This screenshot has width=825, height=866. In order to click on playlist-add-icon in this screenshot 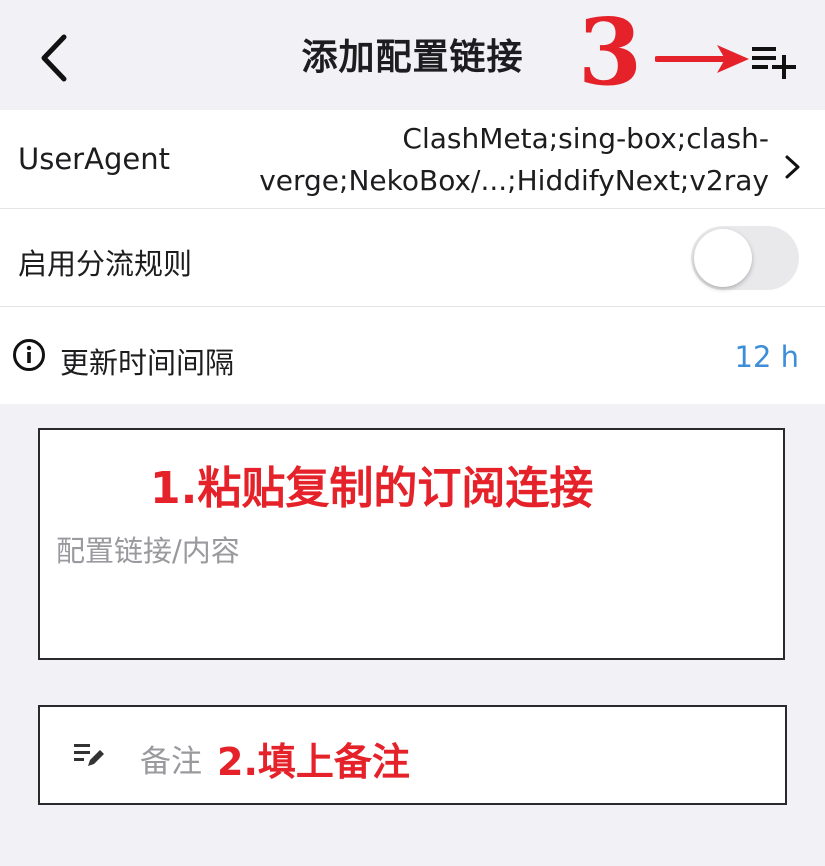, I will do `click(774, 61)`.